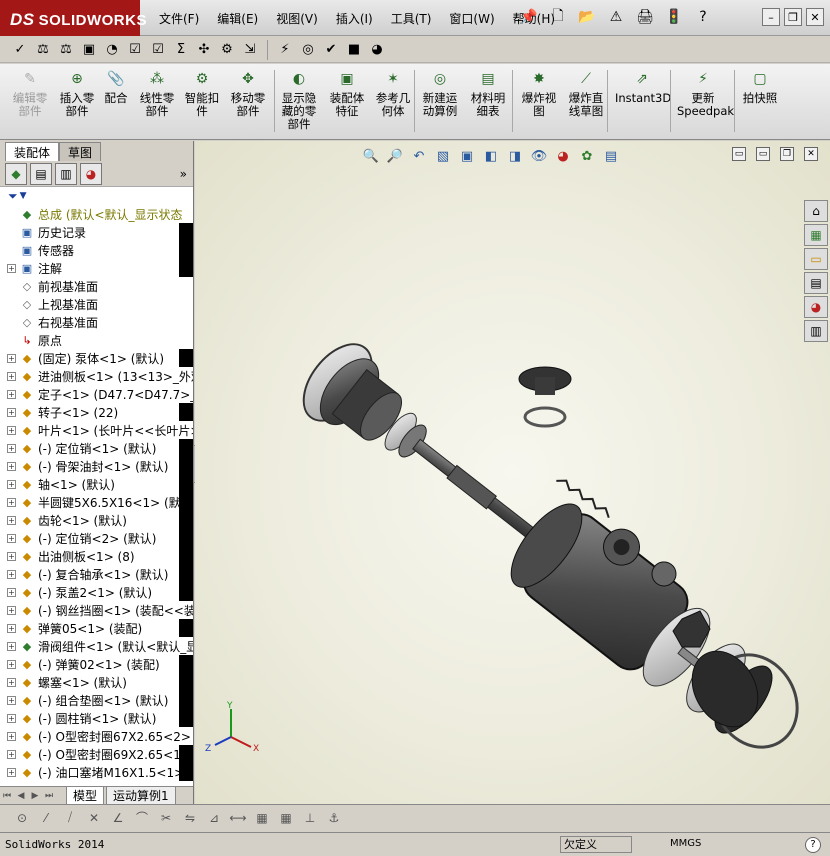 Image resolution: width=830 pixels, height=856 pixels. What do you see at coordinates (89, 50) in the screenshot?
I see `section-properties-icon: ▣` at bounding box center [89, 50].